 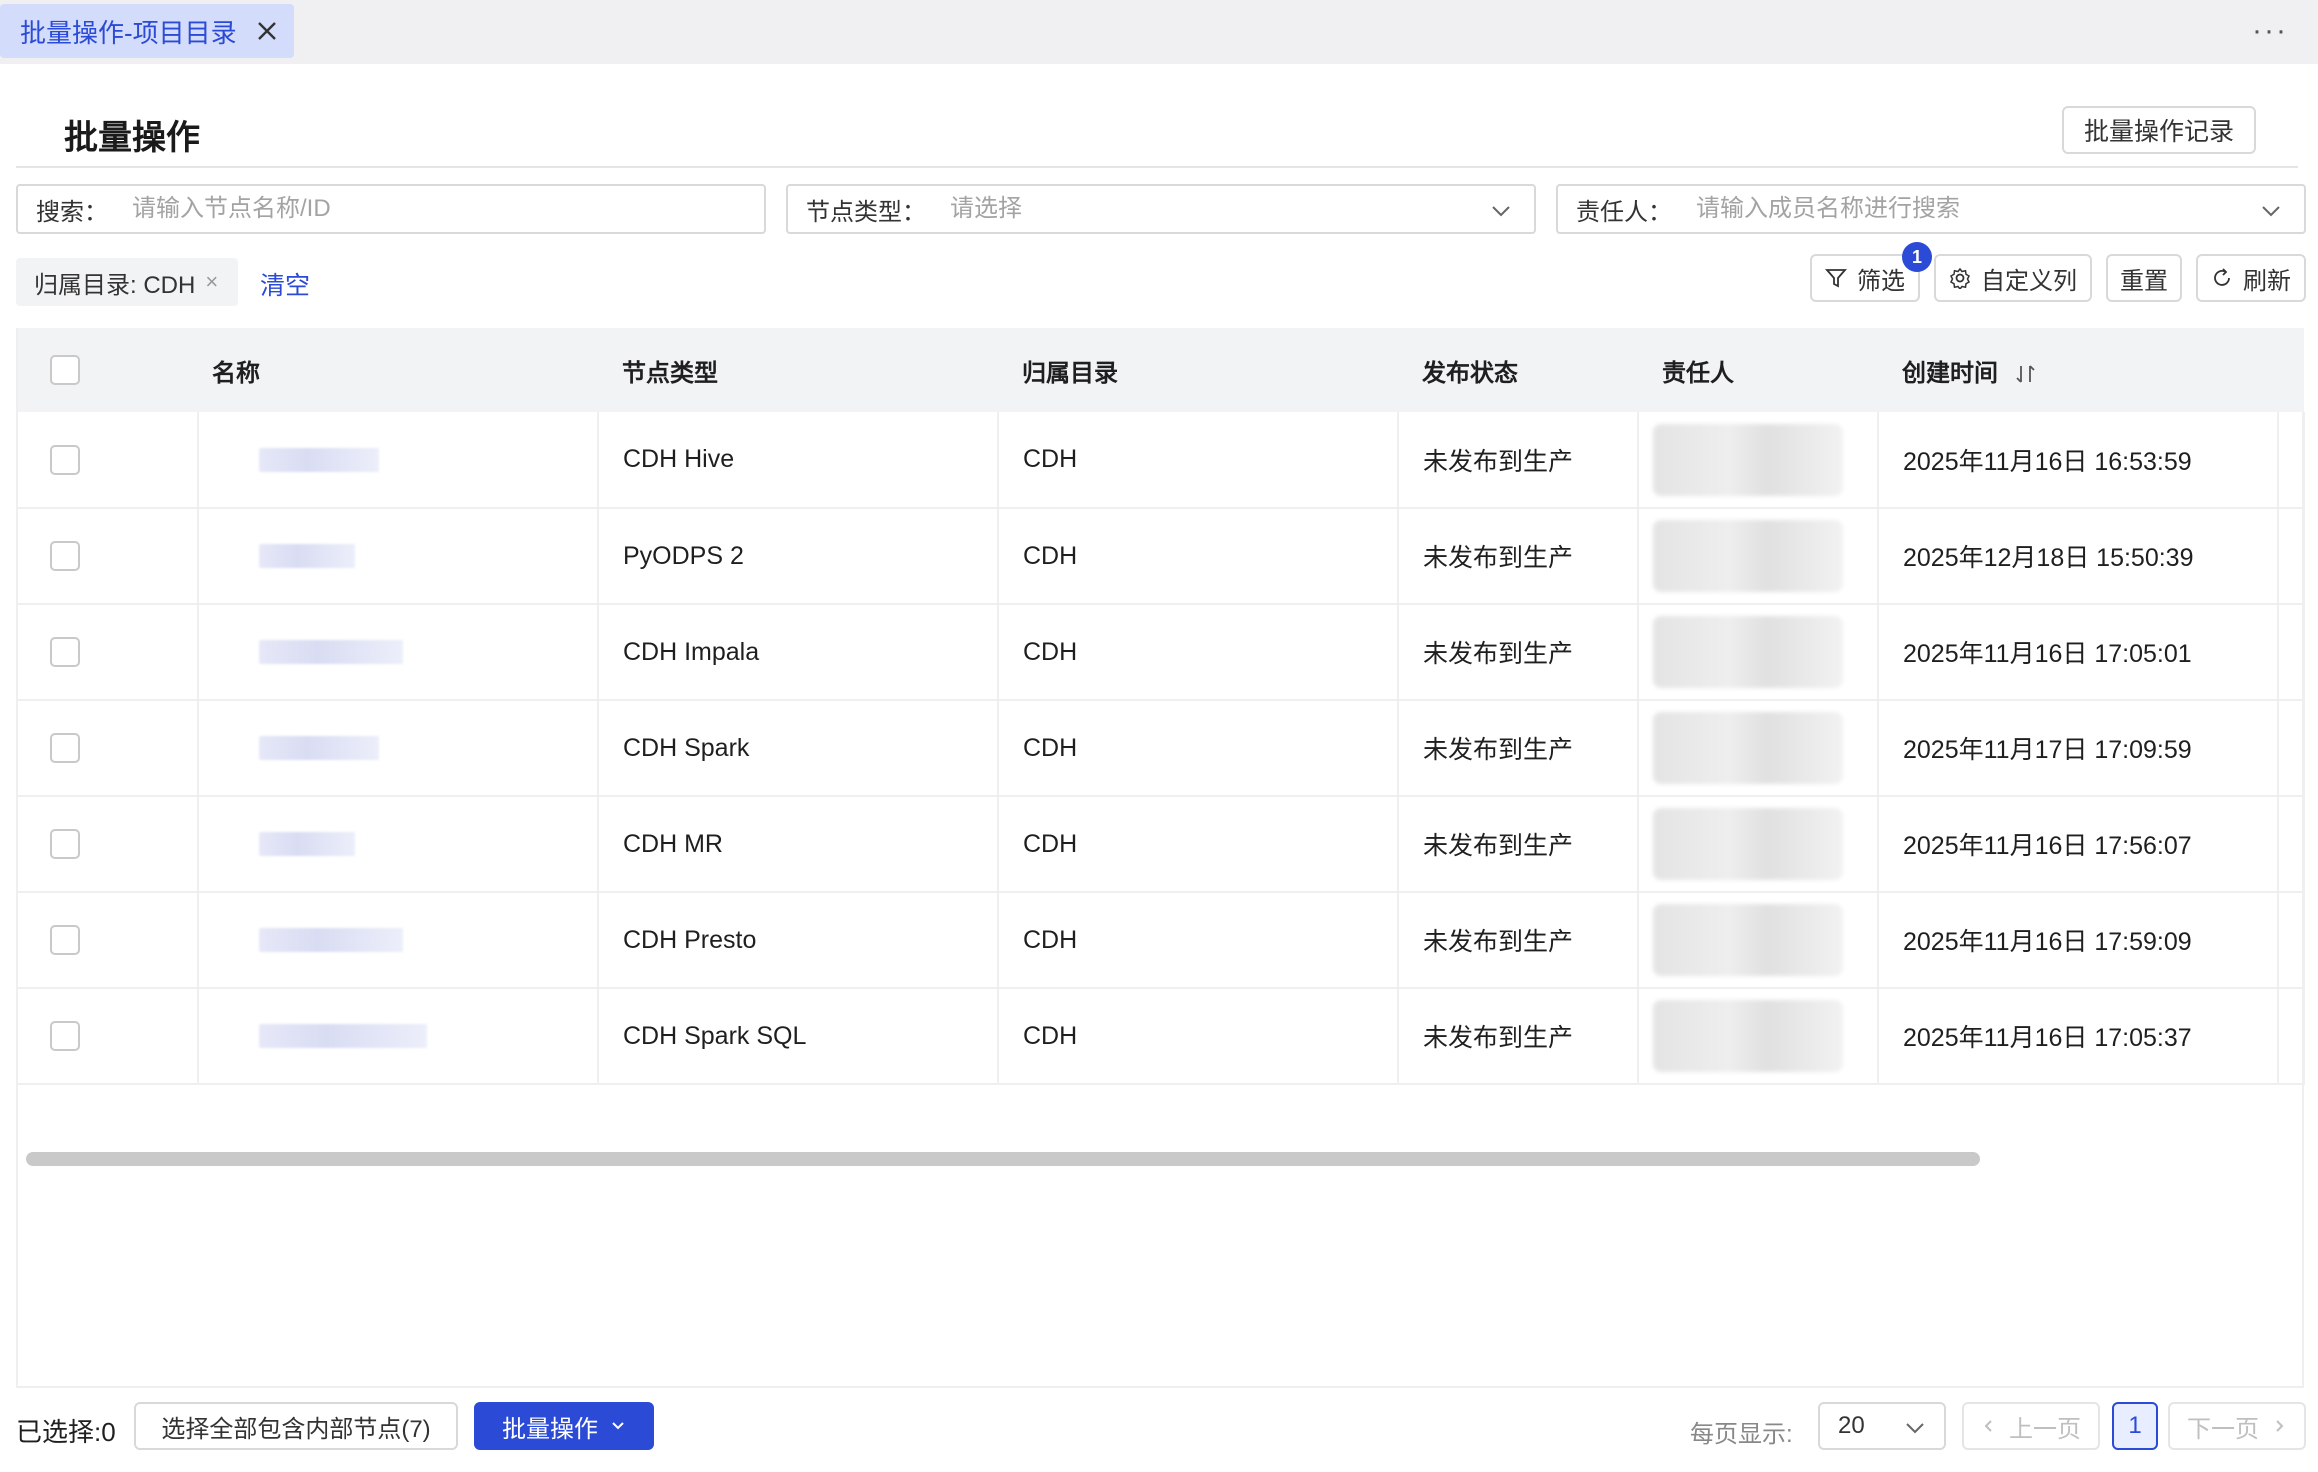 What do you see at coordinates (1851, 1425) in the screenshot?
I see `page-size-value: 20` at bounding box center [1851, 1425].